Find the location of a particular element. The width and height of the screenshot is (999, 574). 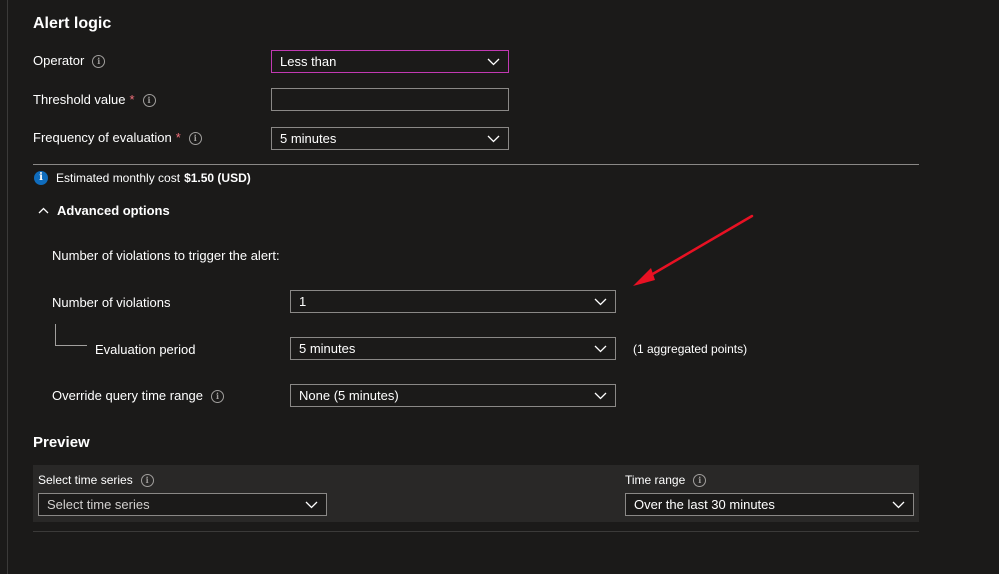

operator-value: Less than is located at coordinates (308, 61).